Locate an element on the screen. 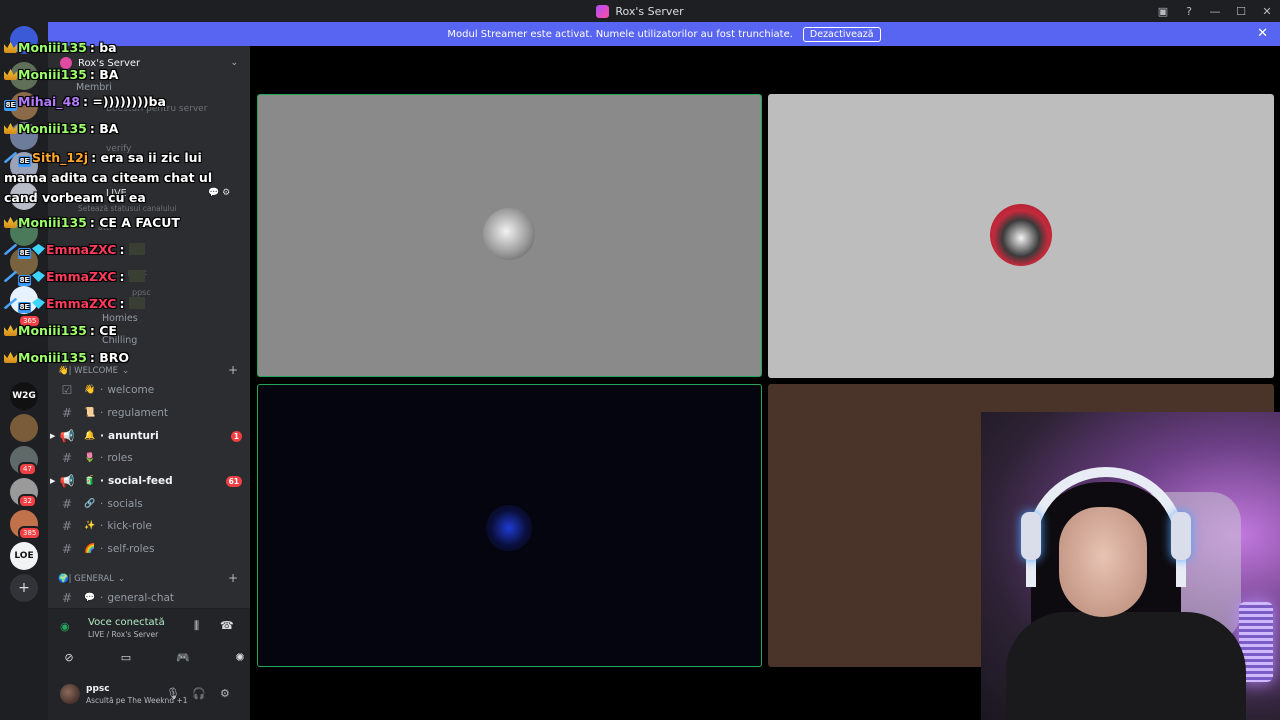 Image resolution: width=1280 pixels, height=720 pixels. channel-emoji-icon: 🧃 is located at coordinates (90, 481).